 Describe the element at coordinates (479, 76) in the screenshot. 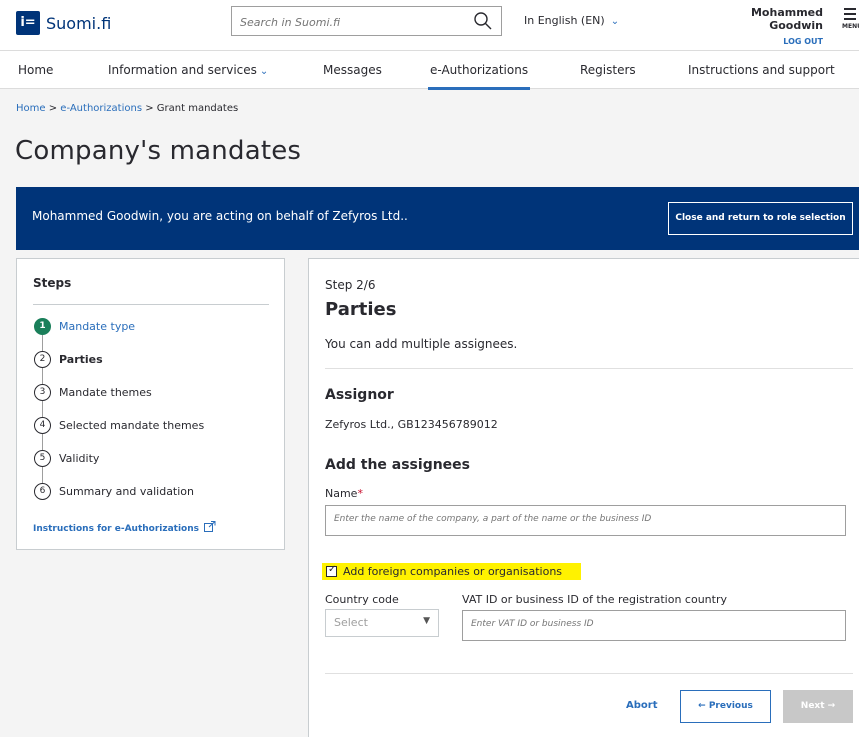

I see `nav-e-authorizations: e-Authorizations` at that location.